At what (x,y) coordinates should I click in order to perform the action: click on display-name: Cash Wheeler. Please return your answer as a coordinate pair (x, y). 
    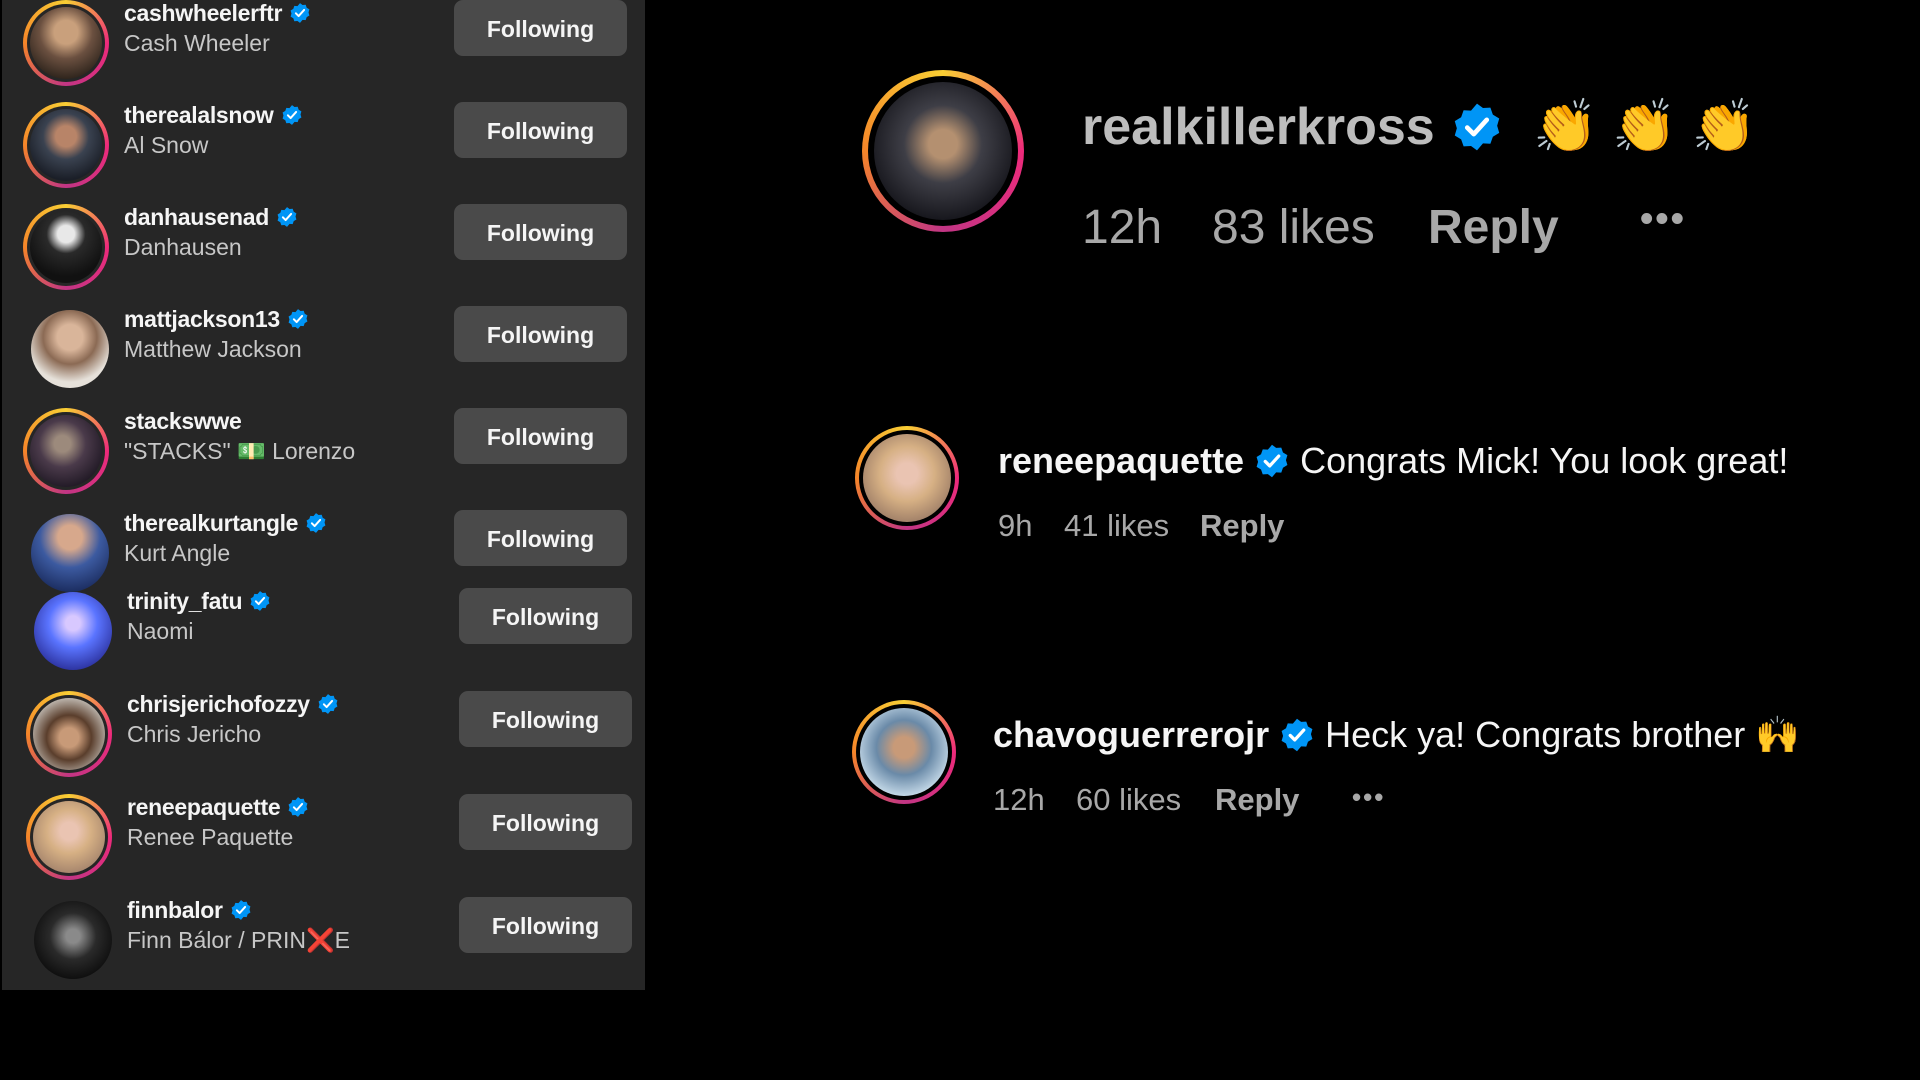
    Looking at the image, I should click on (197, 43).